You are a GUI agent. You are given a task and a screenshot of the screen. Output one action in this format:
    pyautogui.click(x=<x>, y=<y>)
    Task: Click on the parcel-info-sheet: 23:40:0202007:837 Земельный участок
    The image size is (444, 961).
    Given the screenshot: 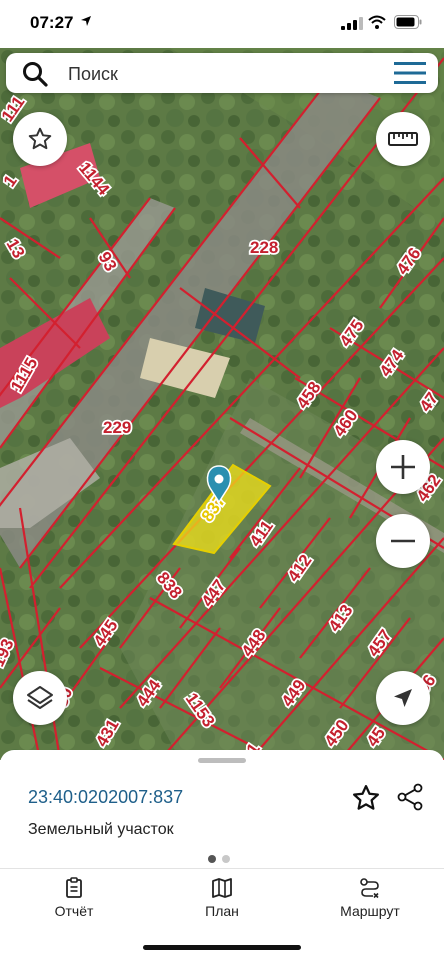 What is the action you would take?
    pyautogui.click(x=222, y=809)
    